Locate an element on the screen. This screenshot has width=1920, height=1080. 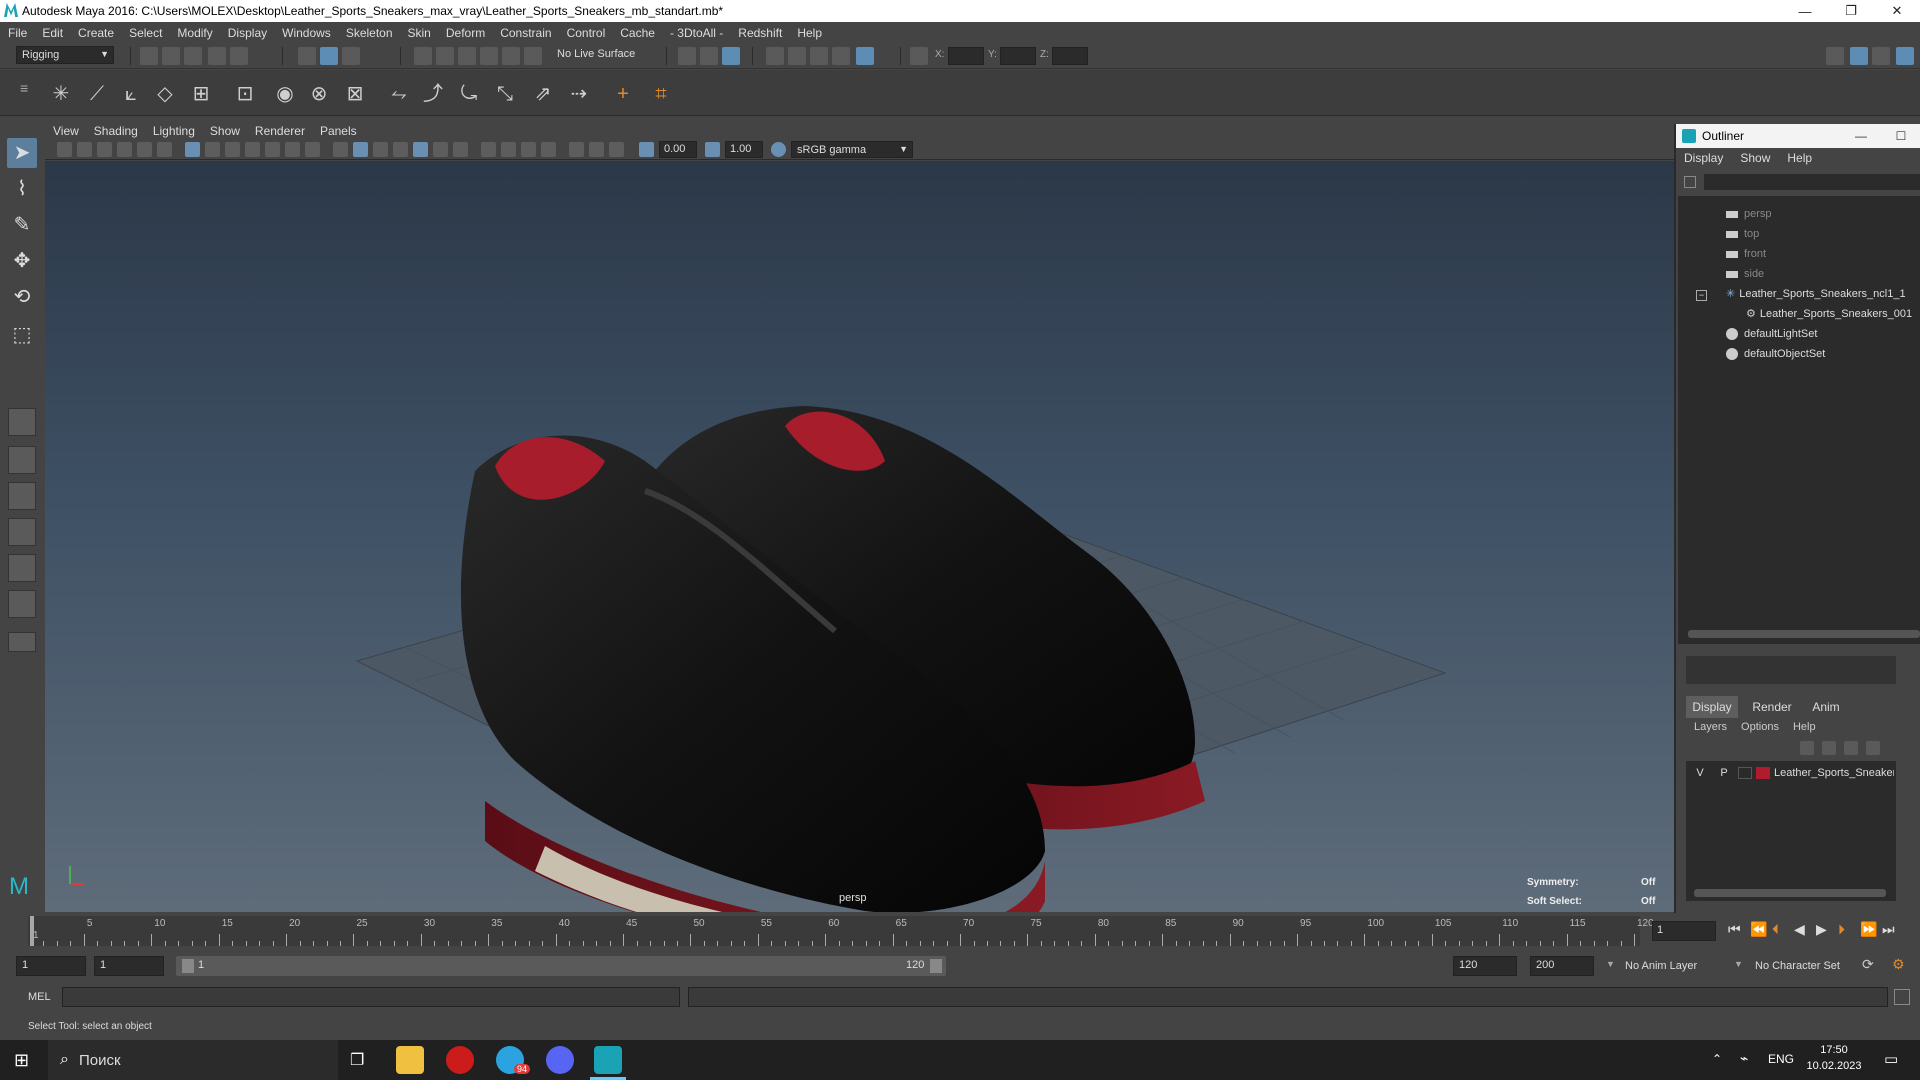
animation-start-field: 1 is located at coordinates (51, 966).